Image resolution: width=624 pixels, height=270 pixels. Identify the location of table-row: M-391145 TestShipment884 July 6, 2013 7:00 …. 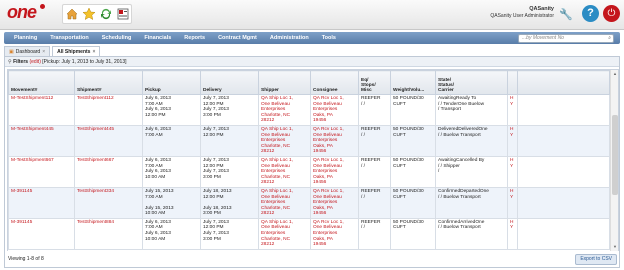
(309, 233).